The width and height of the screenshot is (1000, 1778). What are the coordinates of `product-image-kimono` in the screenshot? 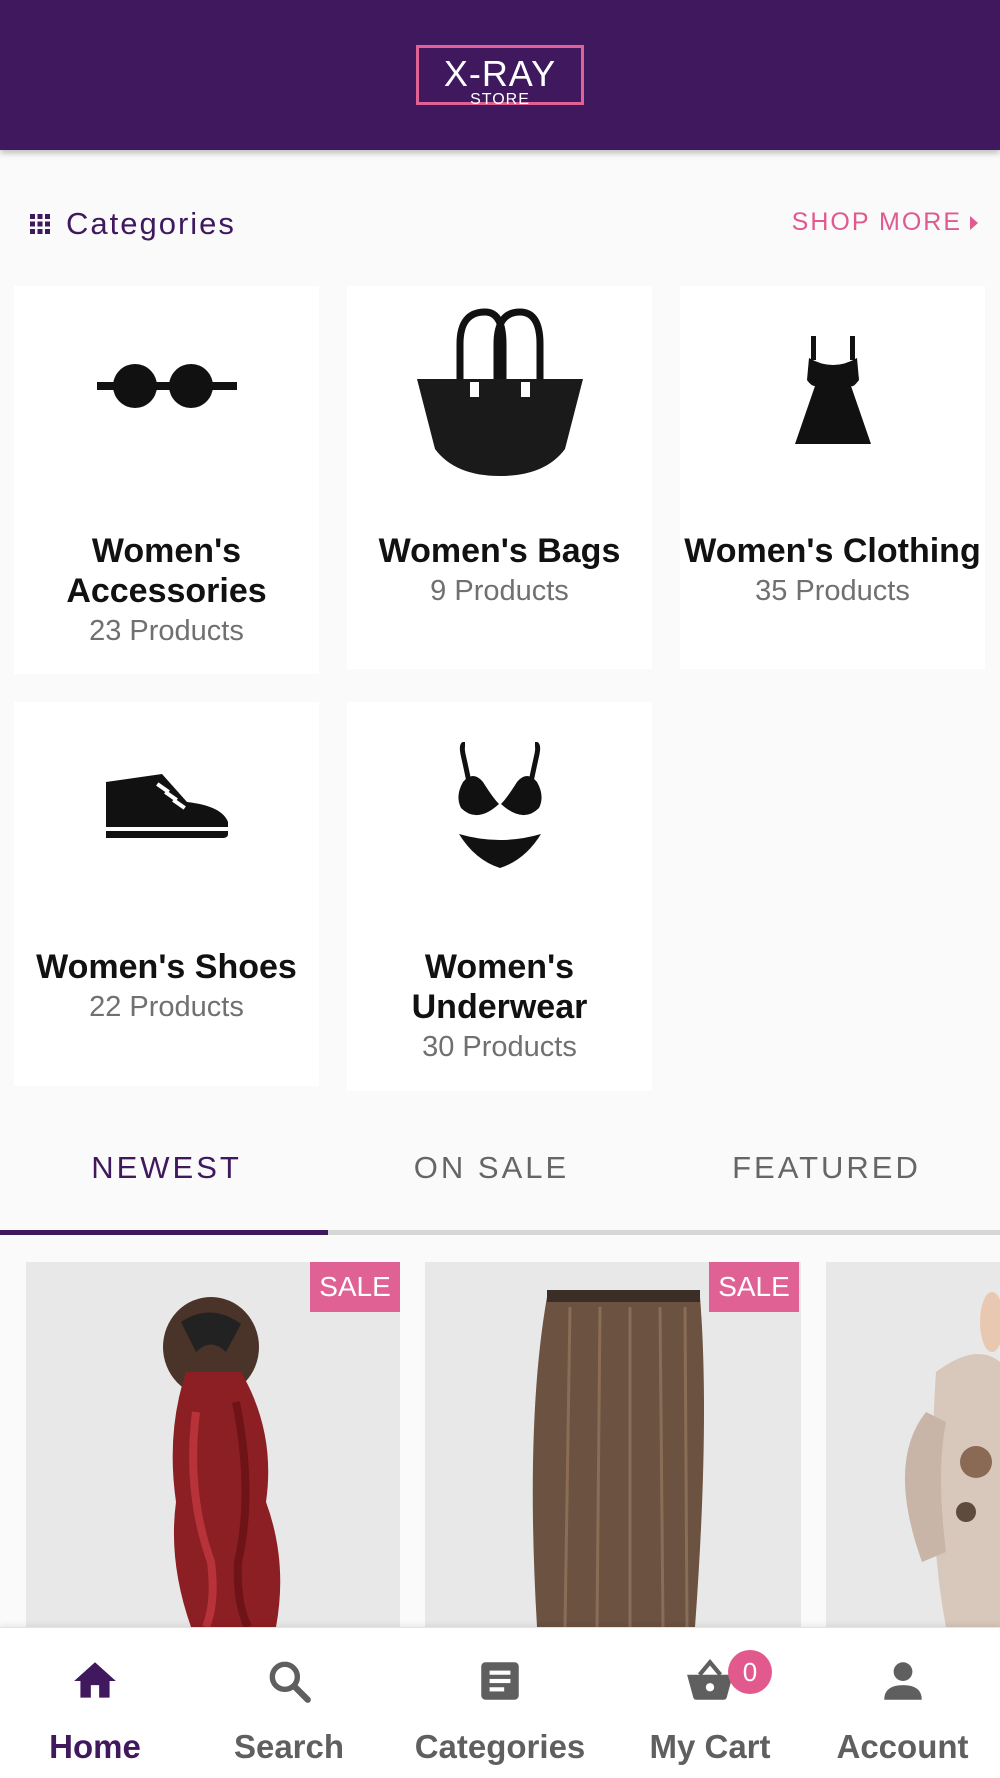 It's located at (952, 1459).